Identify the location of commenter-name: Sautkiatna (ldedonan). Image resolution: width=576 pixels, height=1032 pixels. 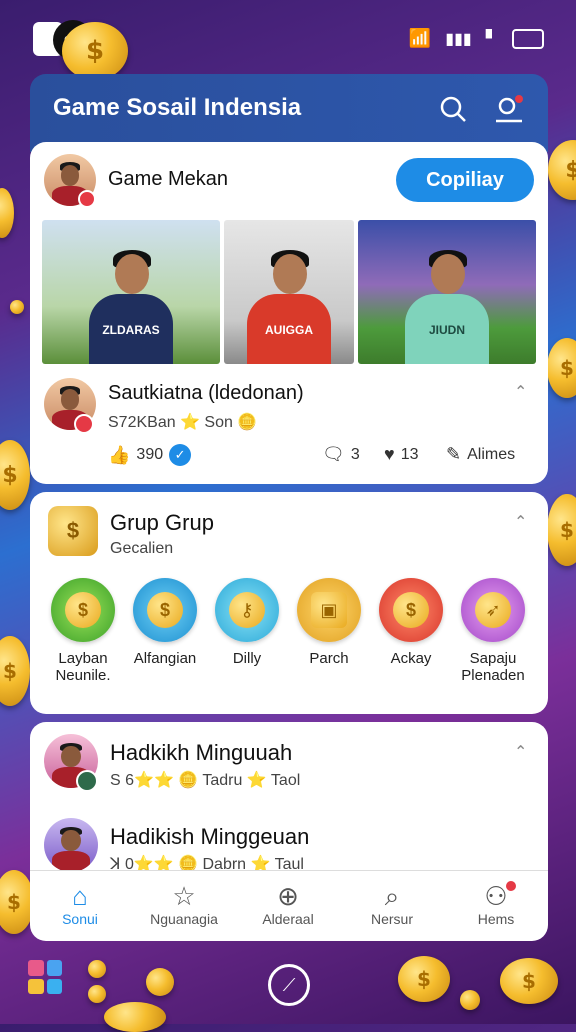
(206, 393).